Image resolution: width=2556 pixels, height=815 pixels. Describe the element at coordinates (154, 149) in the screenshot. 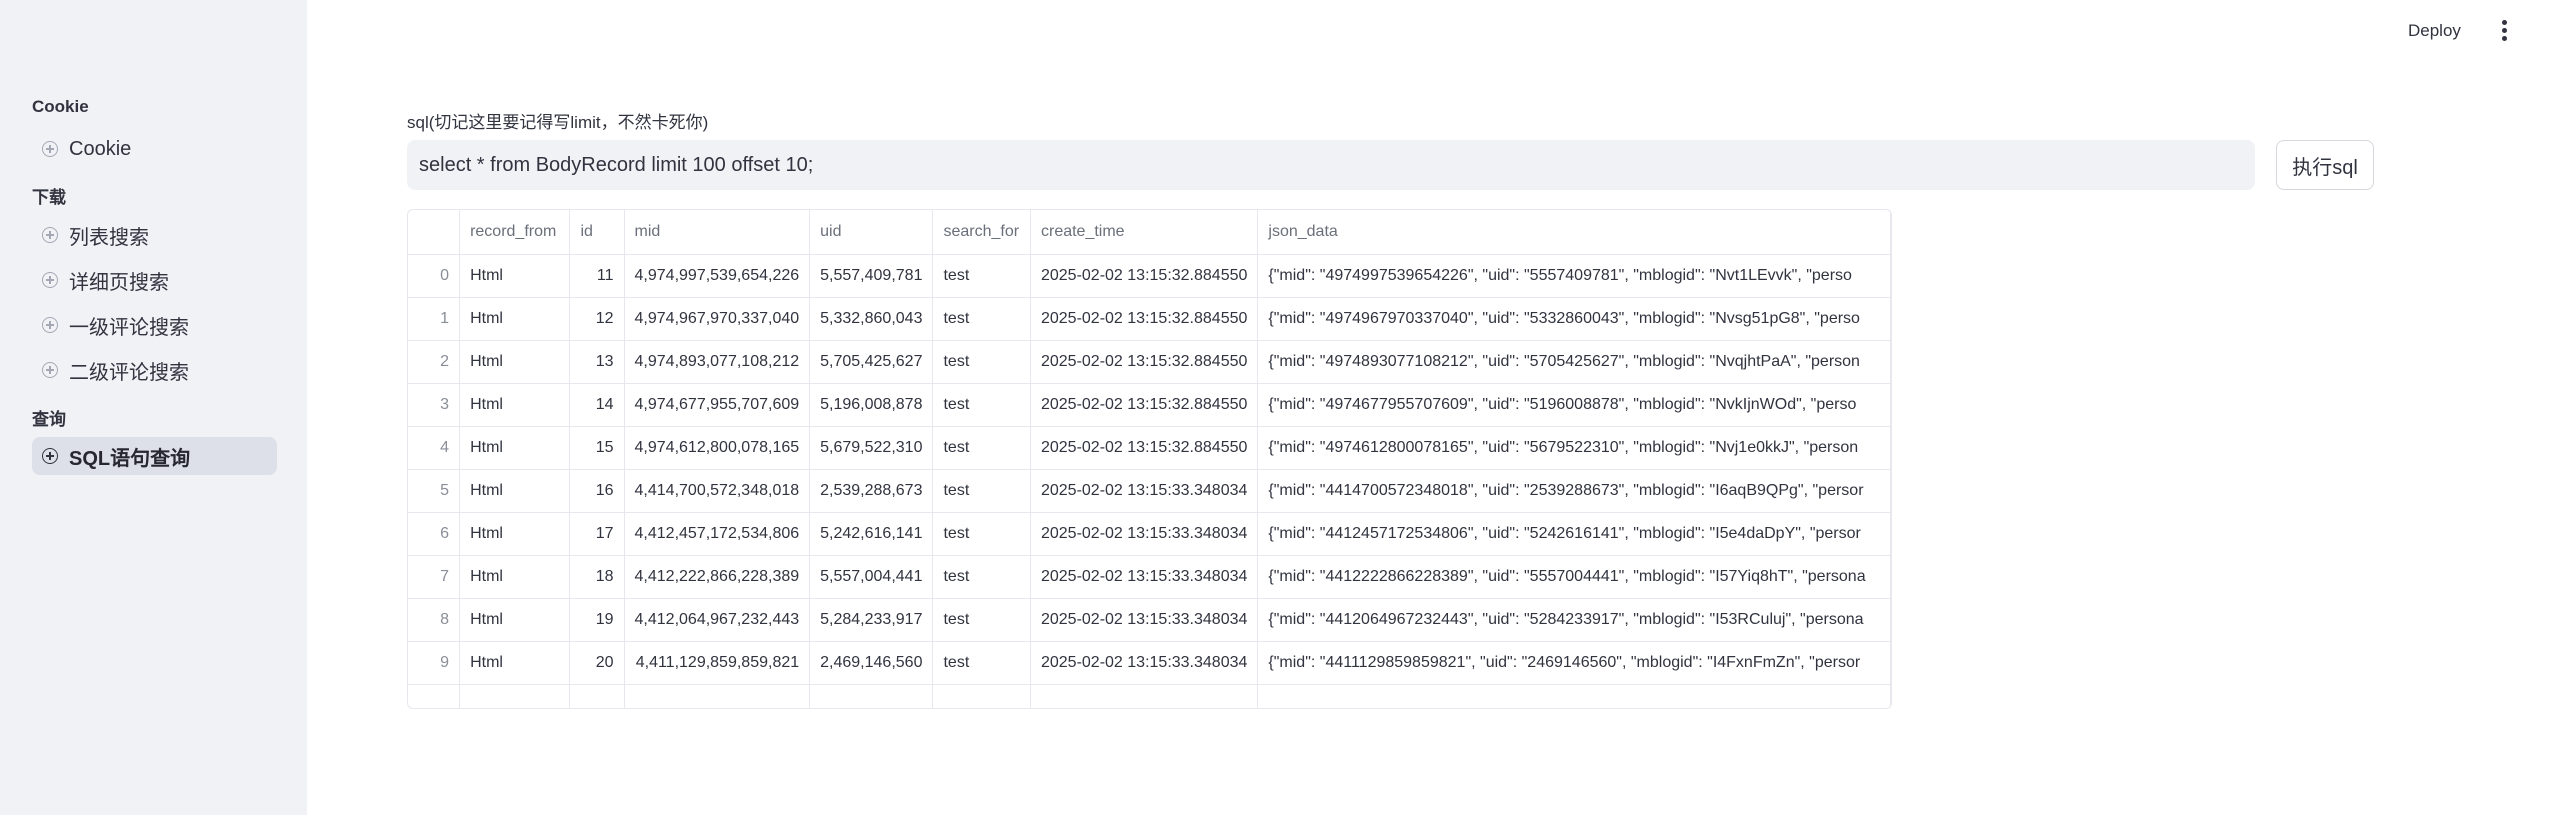

I see `sidebar-item-cookie: Cookie` at that location.